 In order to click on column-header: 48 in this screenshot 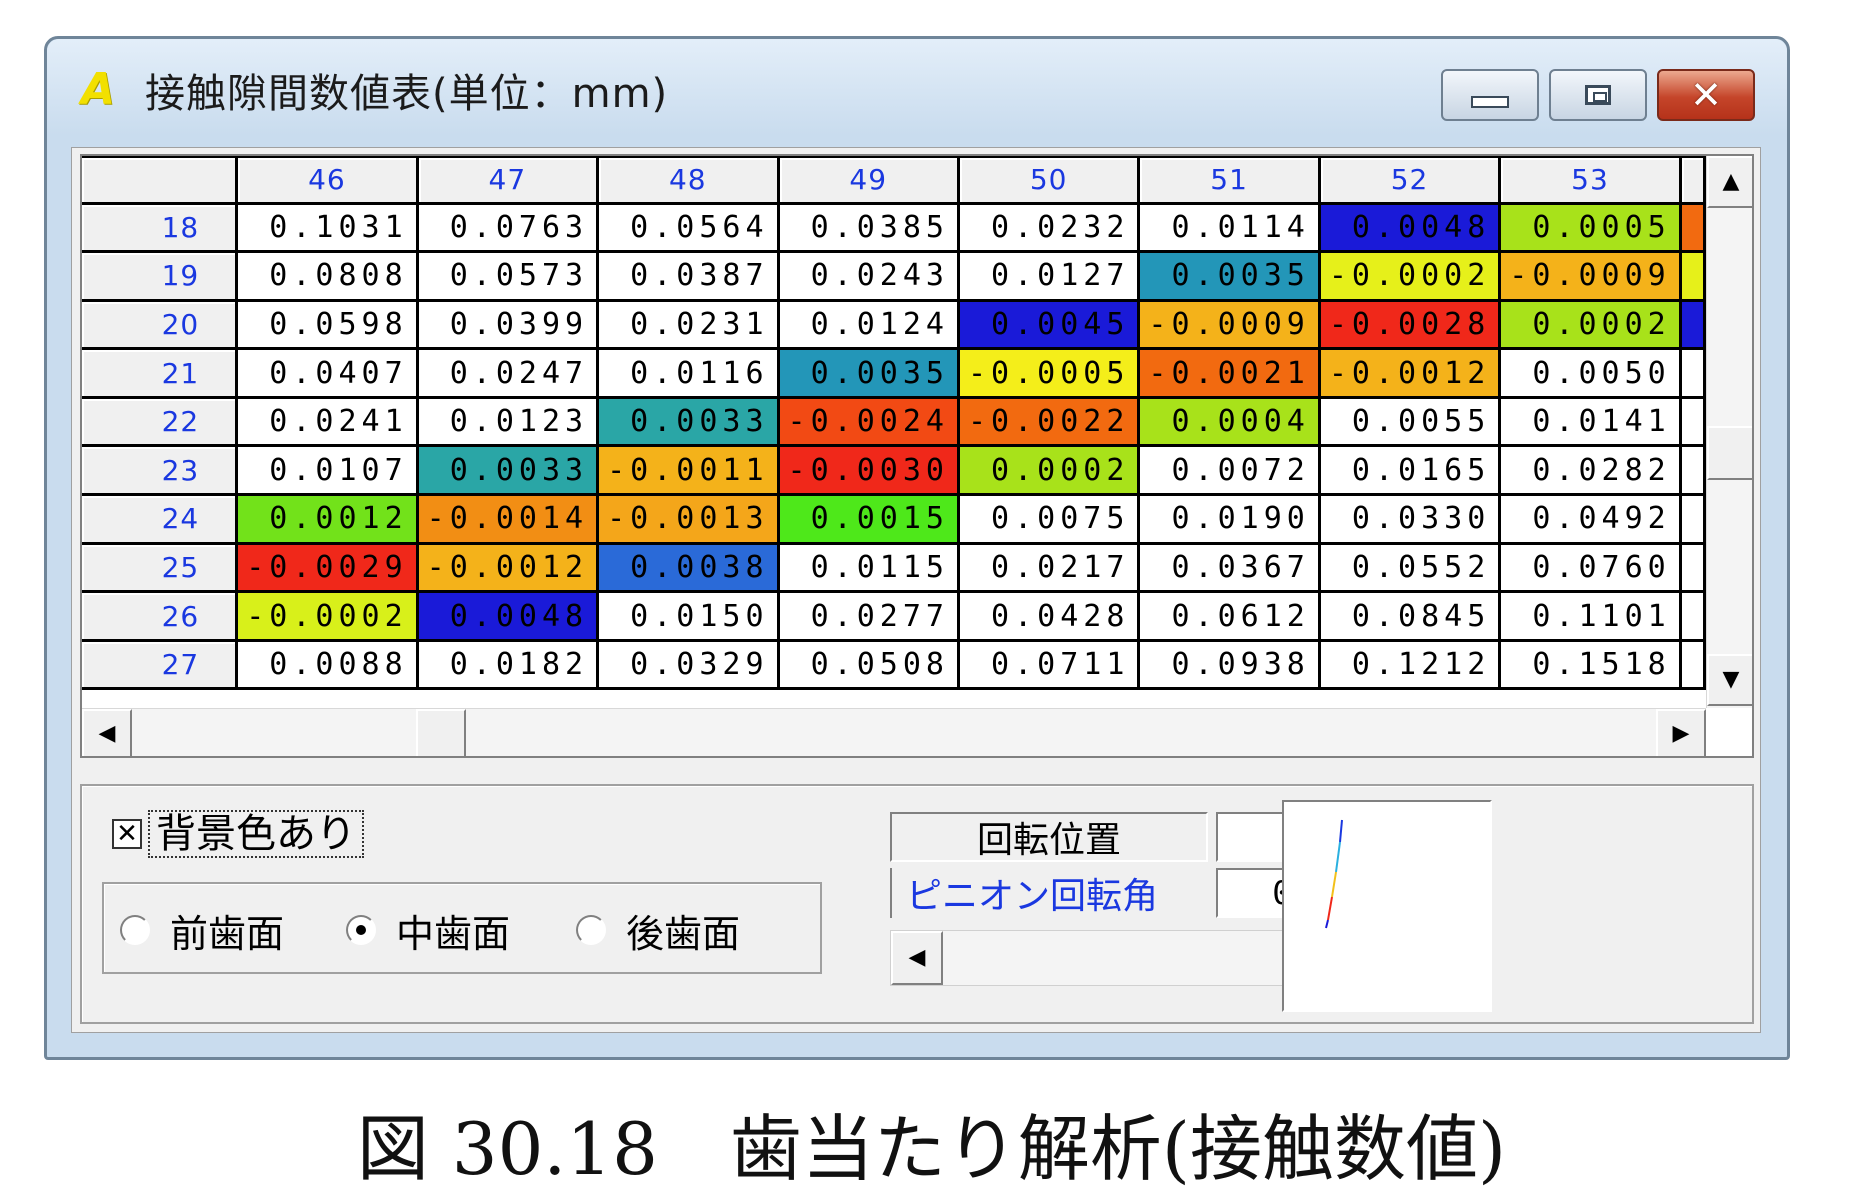, I will do `click(688, 180)`.